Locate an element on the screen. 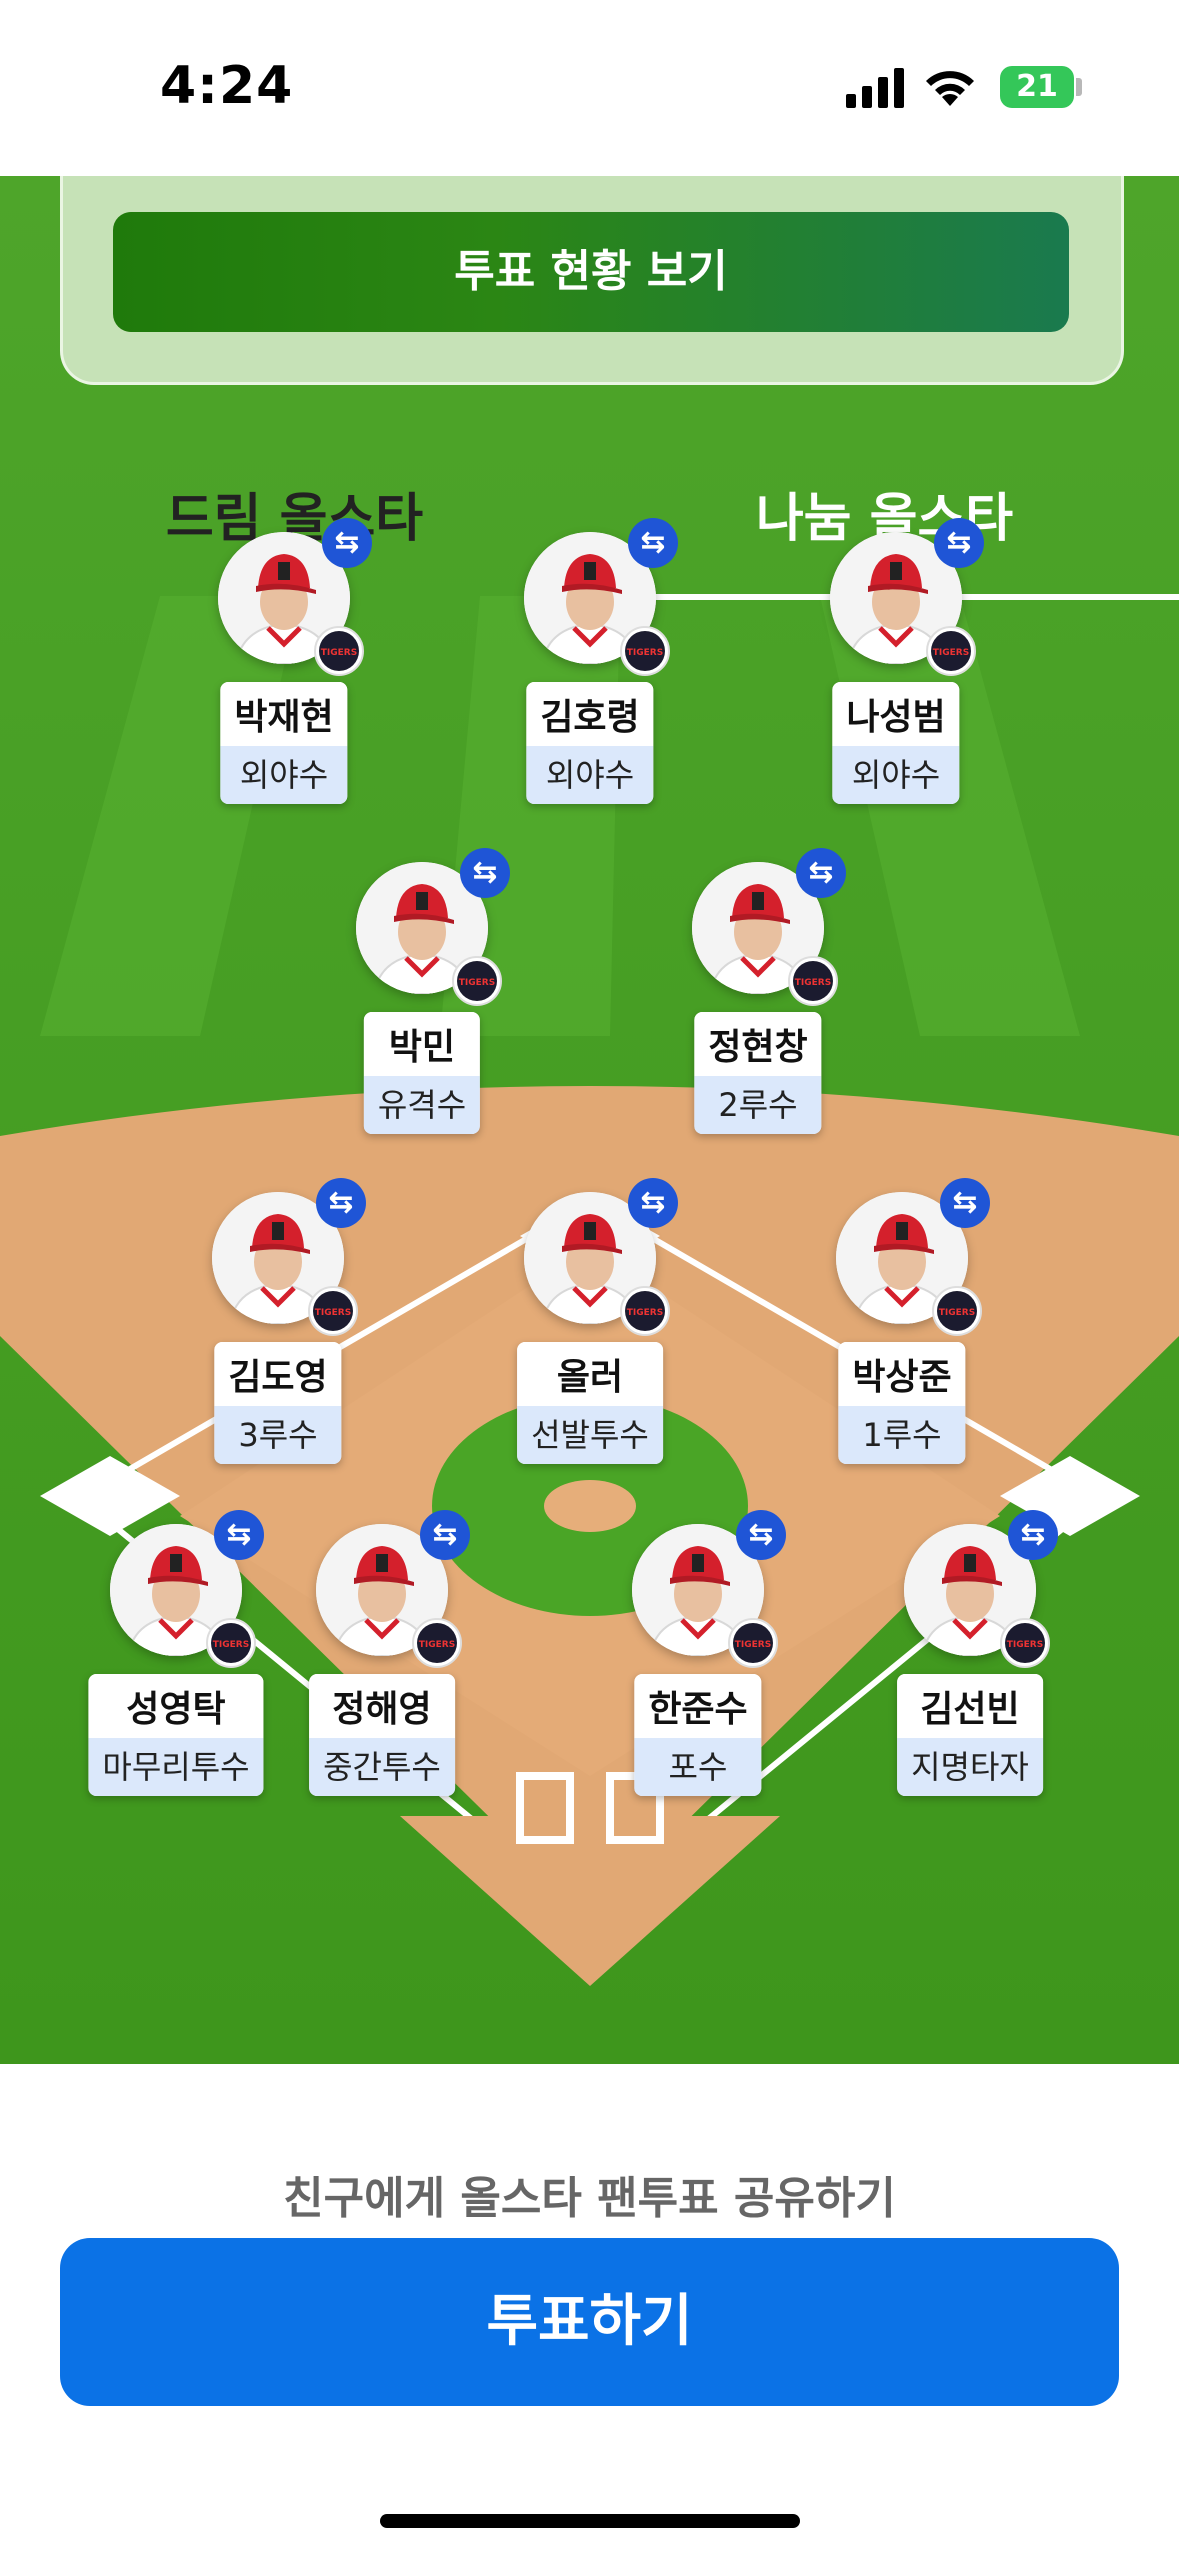 This screenshot has width=1179, height=2556. player-nameplate: 한준수 포수 is located at coordinates (698, 1735).